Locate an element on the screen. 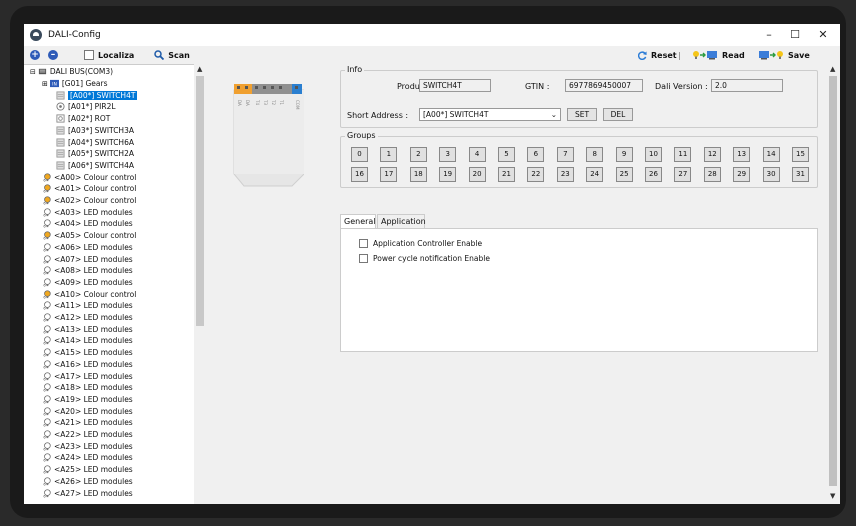 This screenshot has width=856, height=526. group-button: 11 is located at coordinates (683, 154).